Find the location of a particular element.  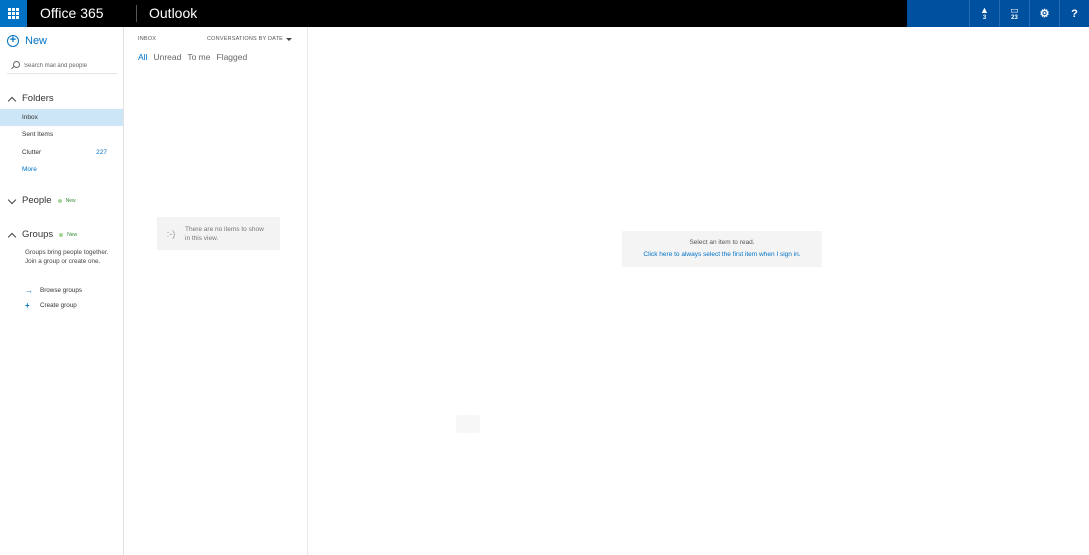

folders-header: Folders is located at coordinates (31, 98).